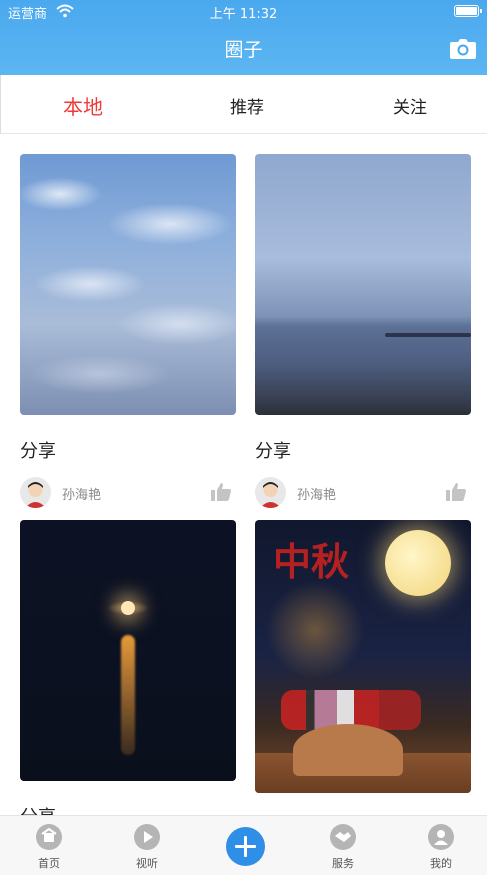  What do you see at coordinates (243, 37) in the screenshot?
I see `app-header: 运营商 上午 11:32 圈子` at bounding box center [243, 37].